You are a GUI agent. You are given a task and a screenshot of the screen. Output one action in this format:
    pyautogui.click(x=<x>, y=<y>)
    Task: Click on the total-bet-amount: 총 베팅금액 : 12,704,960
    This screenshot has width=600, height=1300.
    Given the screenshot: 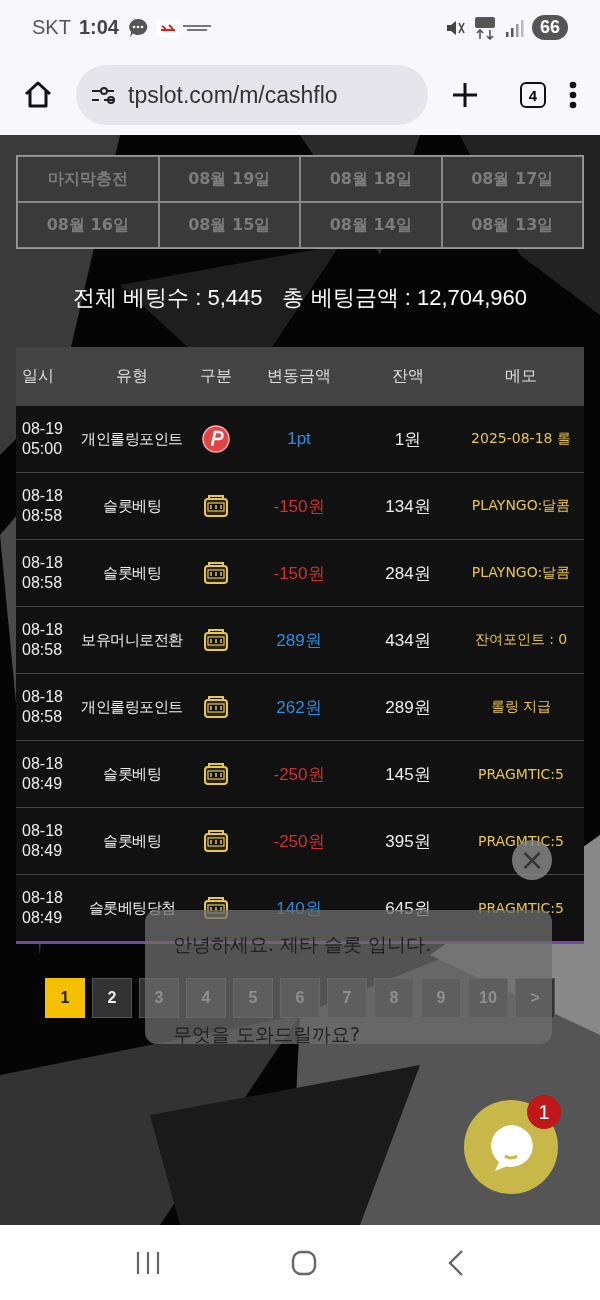 What is the action you would take?
    pyautogui.click(x=405, y=298)
    